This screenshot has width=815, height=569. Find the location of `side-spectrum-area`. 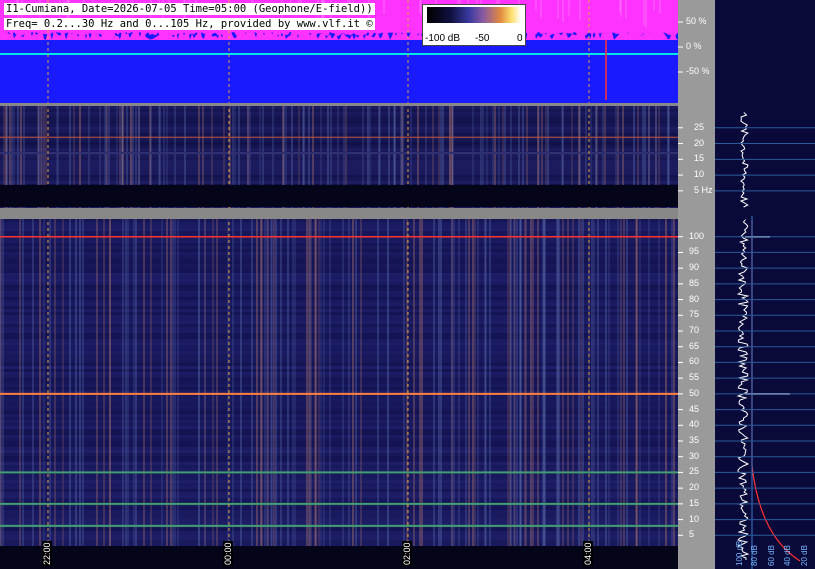

side-spectrum-area is located at coordinates (765, 392).